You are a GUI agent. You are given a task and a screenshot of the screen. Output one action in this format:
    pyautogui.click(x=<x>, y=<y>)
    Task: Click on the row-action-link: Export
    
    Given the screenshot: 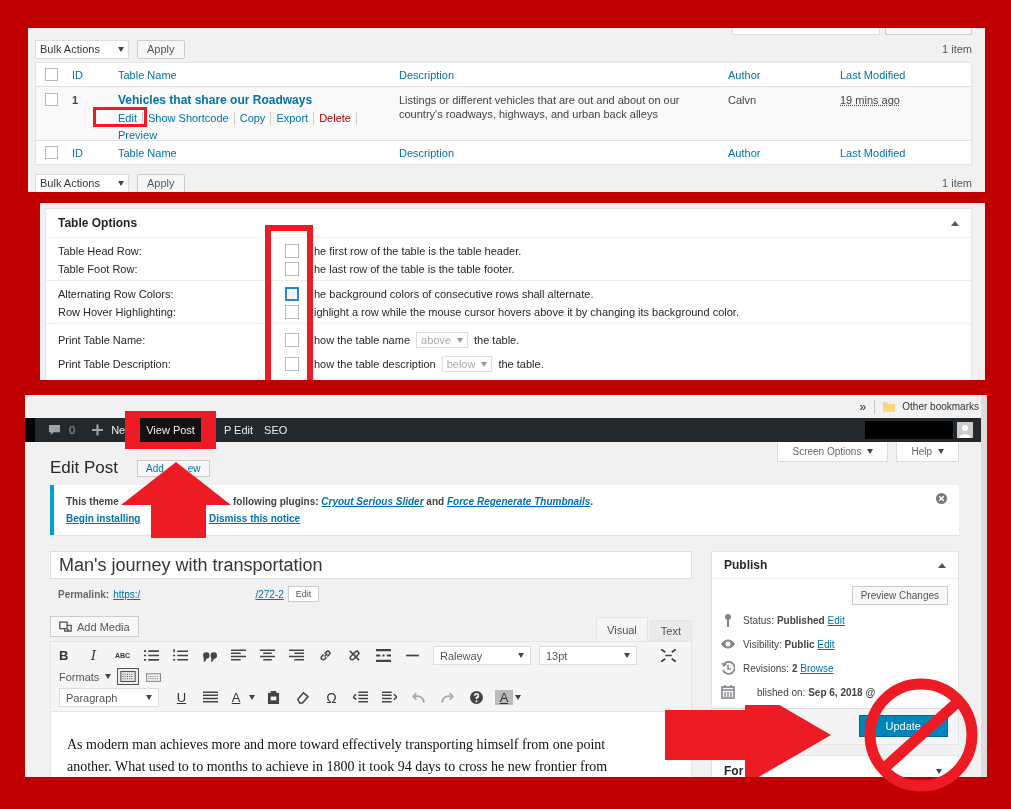 What is the action you would take?
    pyautogui.click(x=293, y=118)
    